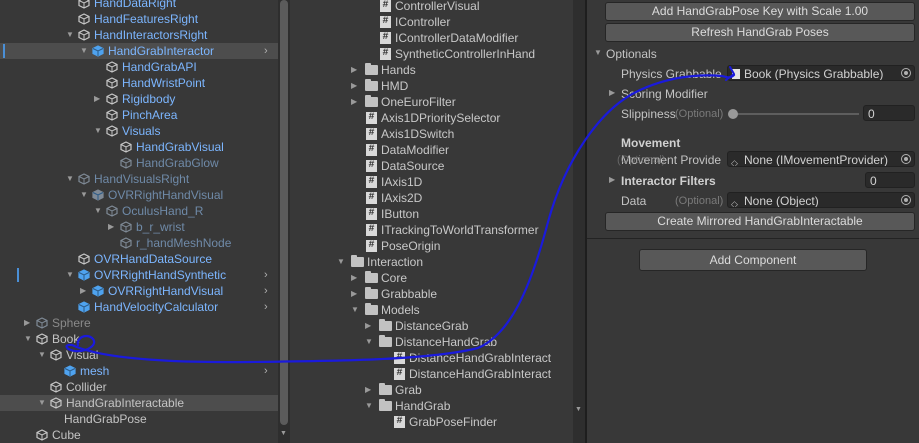 The image size is (919, 443). Describe the element at coordinates (139, 211) in the screenshot. I see `hierarchy-row: ▼ OculusHand_R` at that location.